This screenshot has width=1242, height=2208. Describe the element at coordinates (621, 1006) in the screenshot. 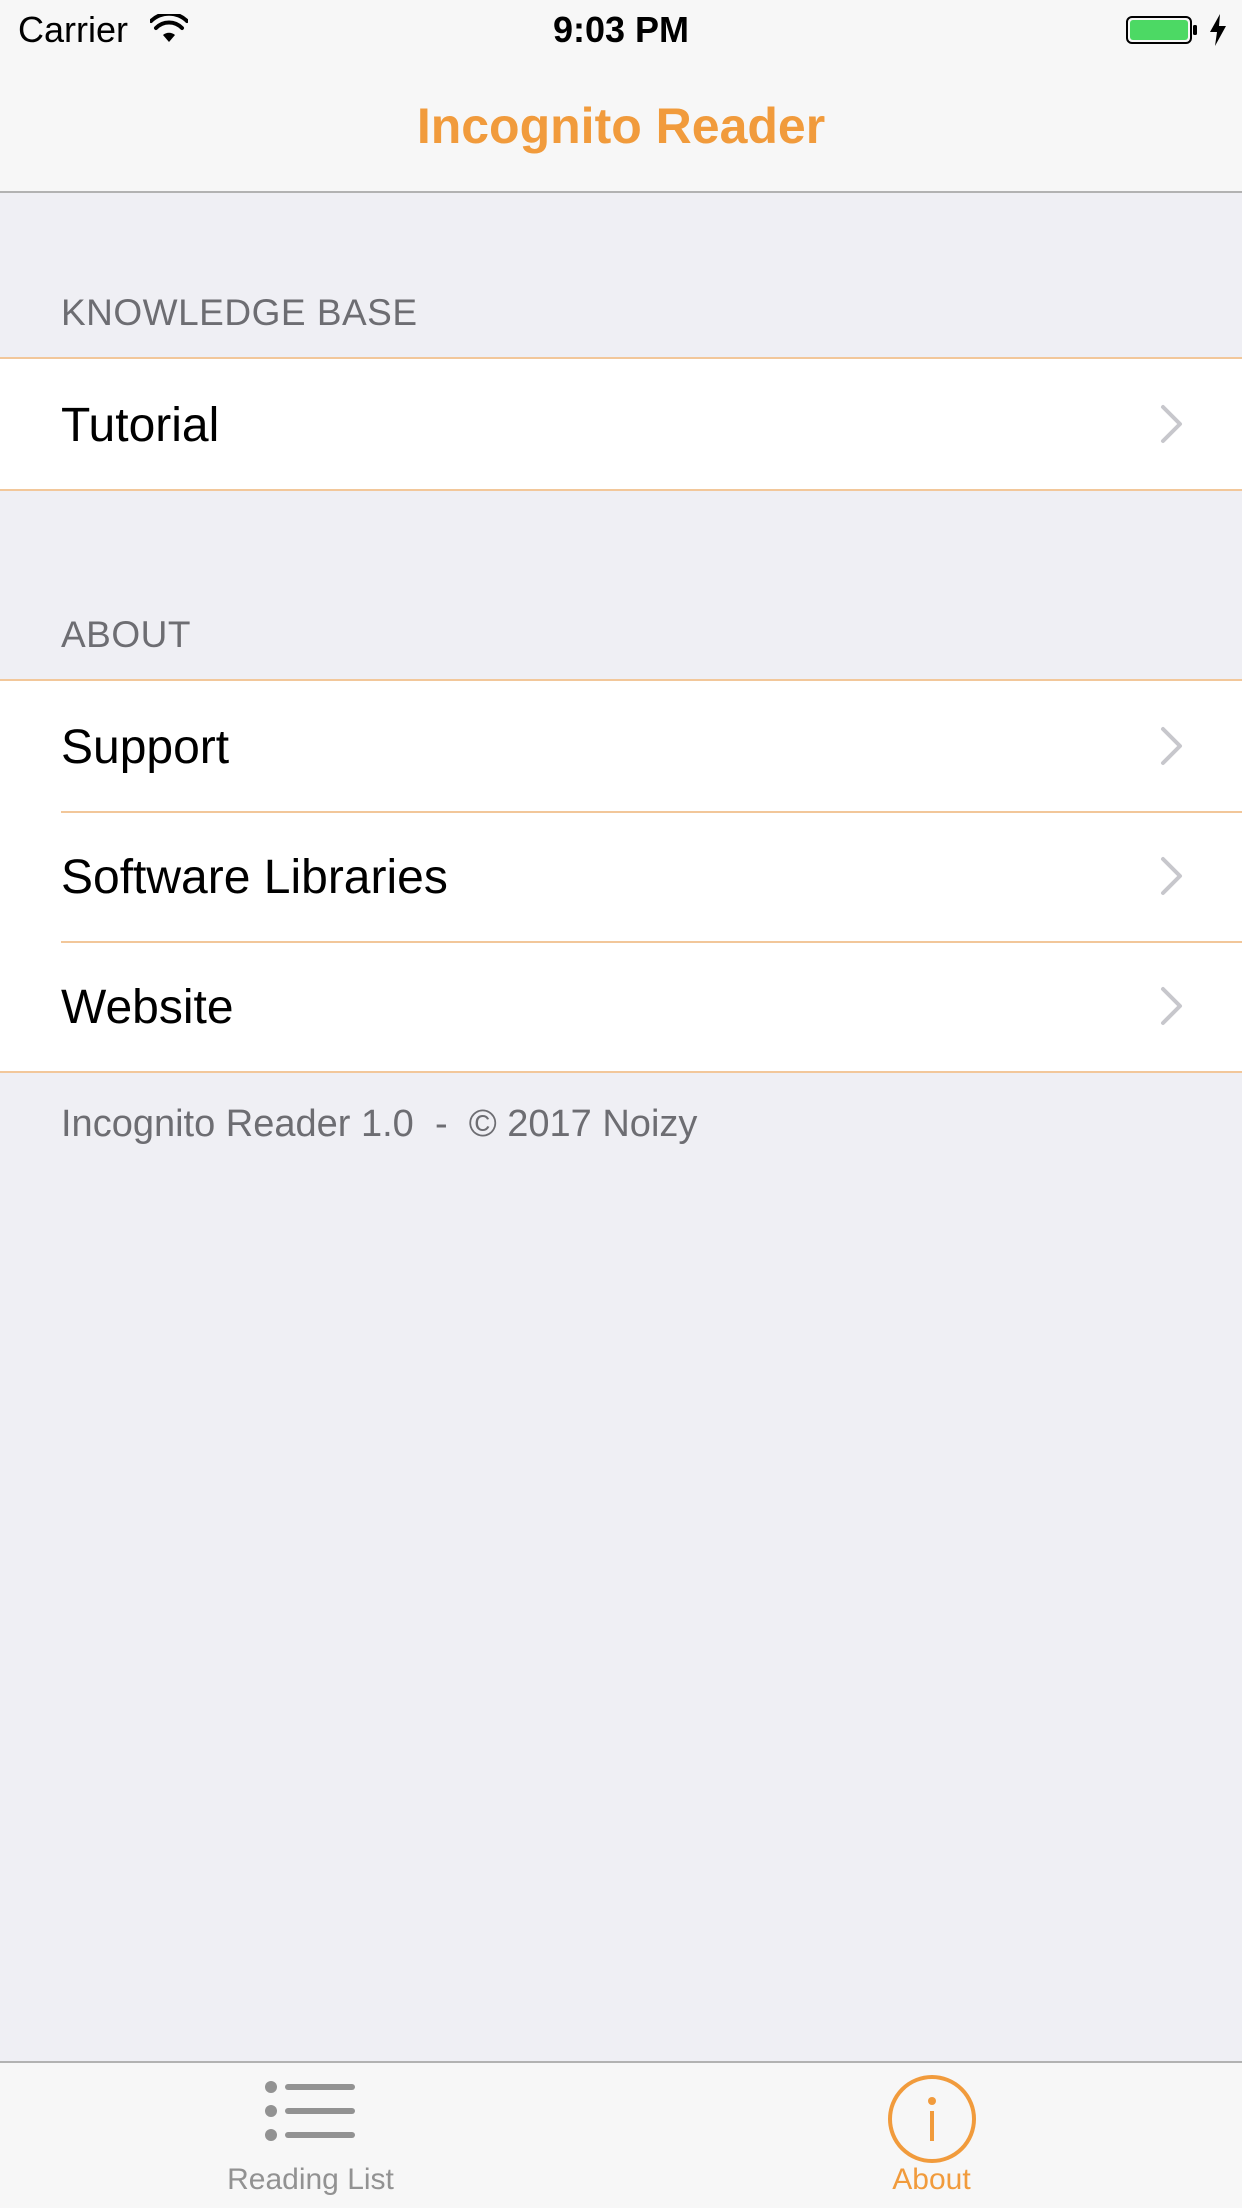

I see `row-website: Website` at that location.